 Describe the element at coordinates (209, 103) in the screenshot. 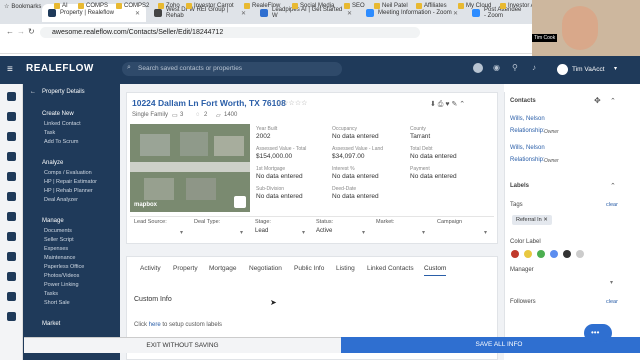

I see `property-address: 10224 Dallam Ln Fort Worth, TX 76108` at that location.